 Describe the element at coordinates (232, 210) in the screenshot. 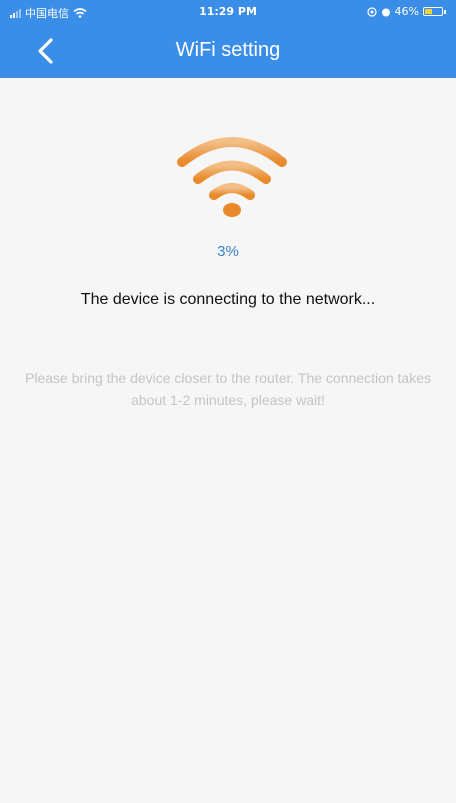

I see `wifi-dot` at that location.